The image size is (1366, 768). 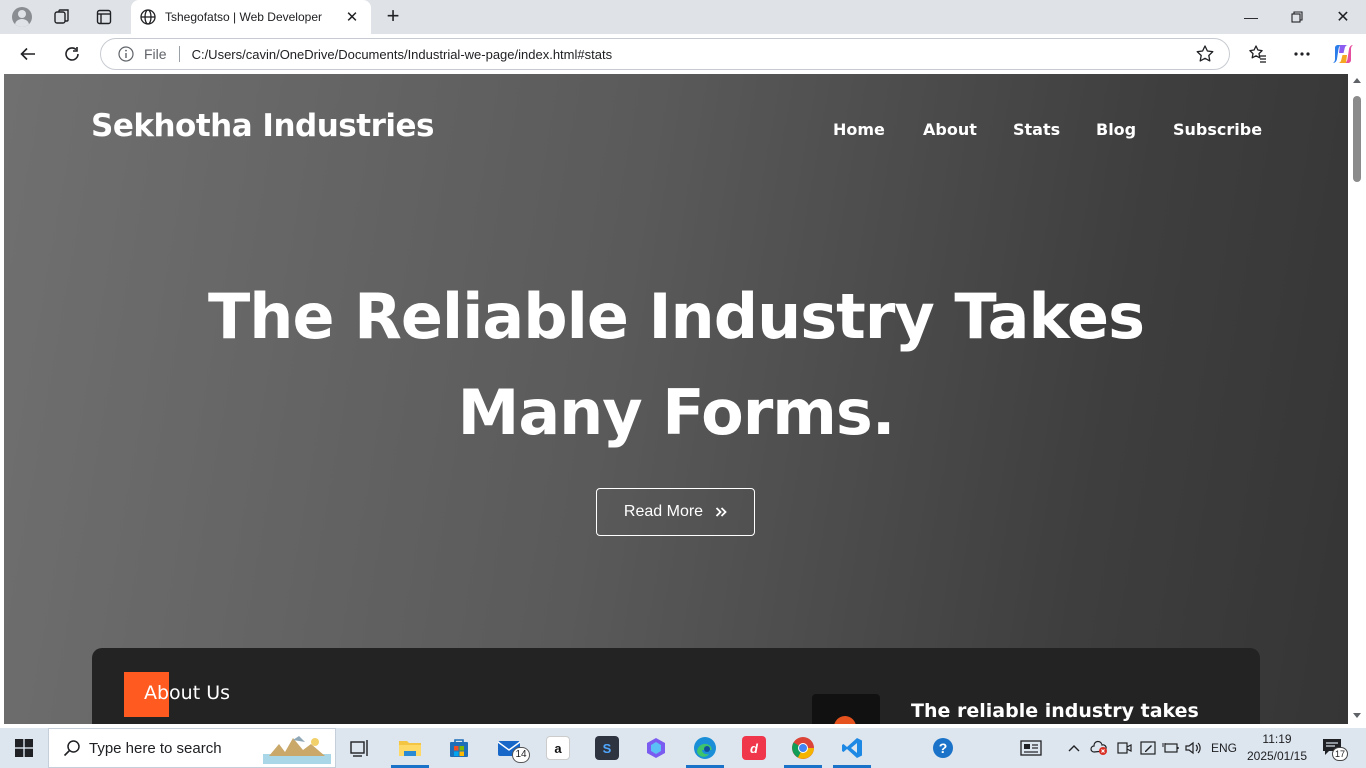 What do you see at coordinates (1031, 748) in the screenshot?
I see `news-widget-icon` at bounding box center [1031, 748].